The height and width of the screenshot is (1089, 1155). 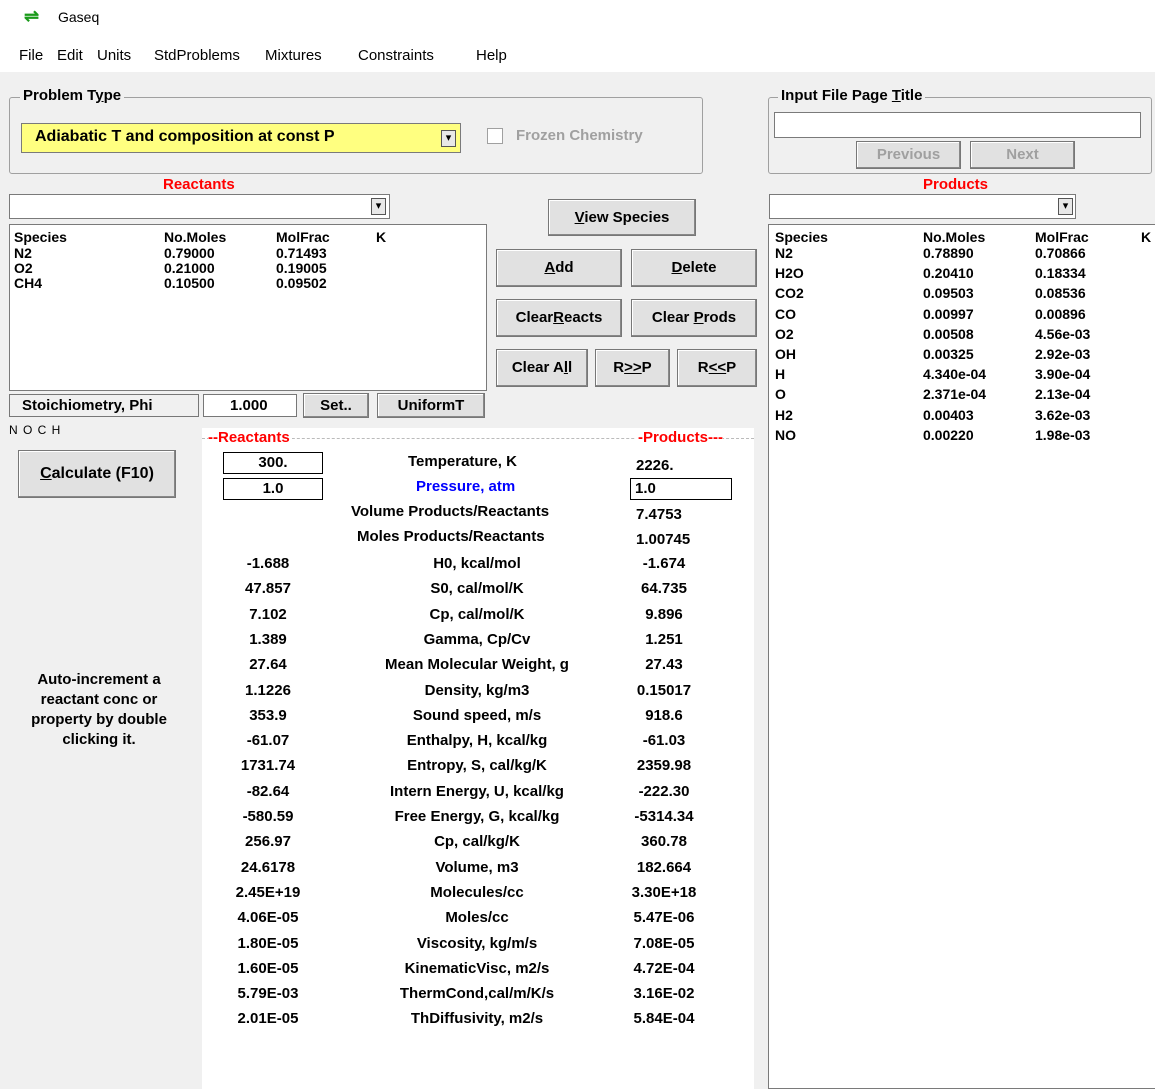 I want to click on result-row: 1.60E-05 KinematicVisc, m2/s 4.72E-04, so click(x=477, y=972).